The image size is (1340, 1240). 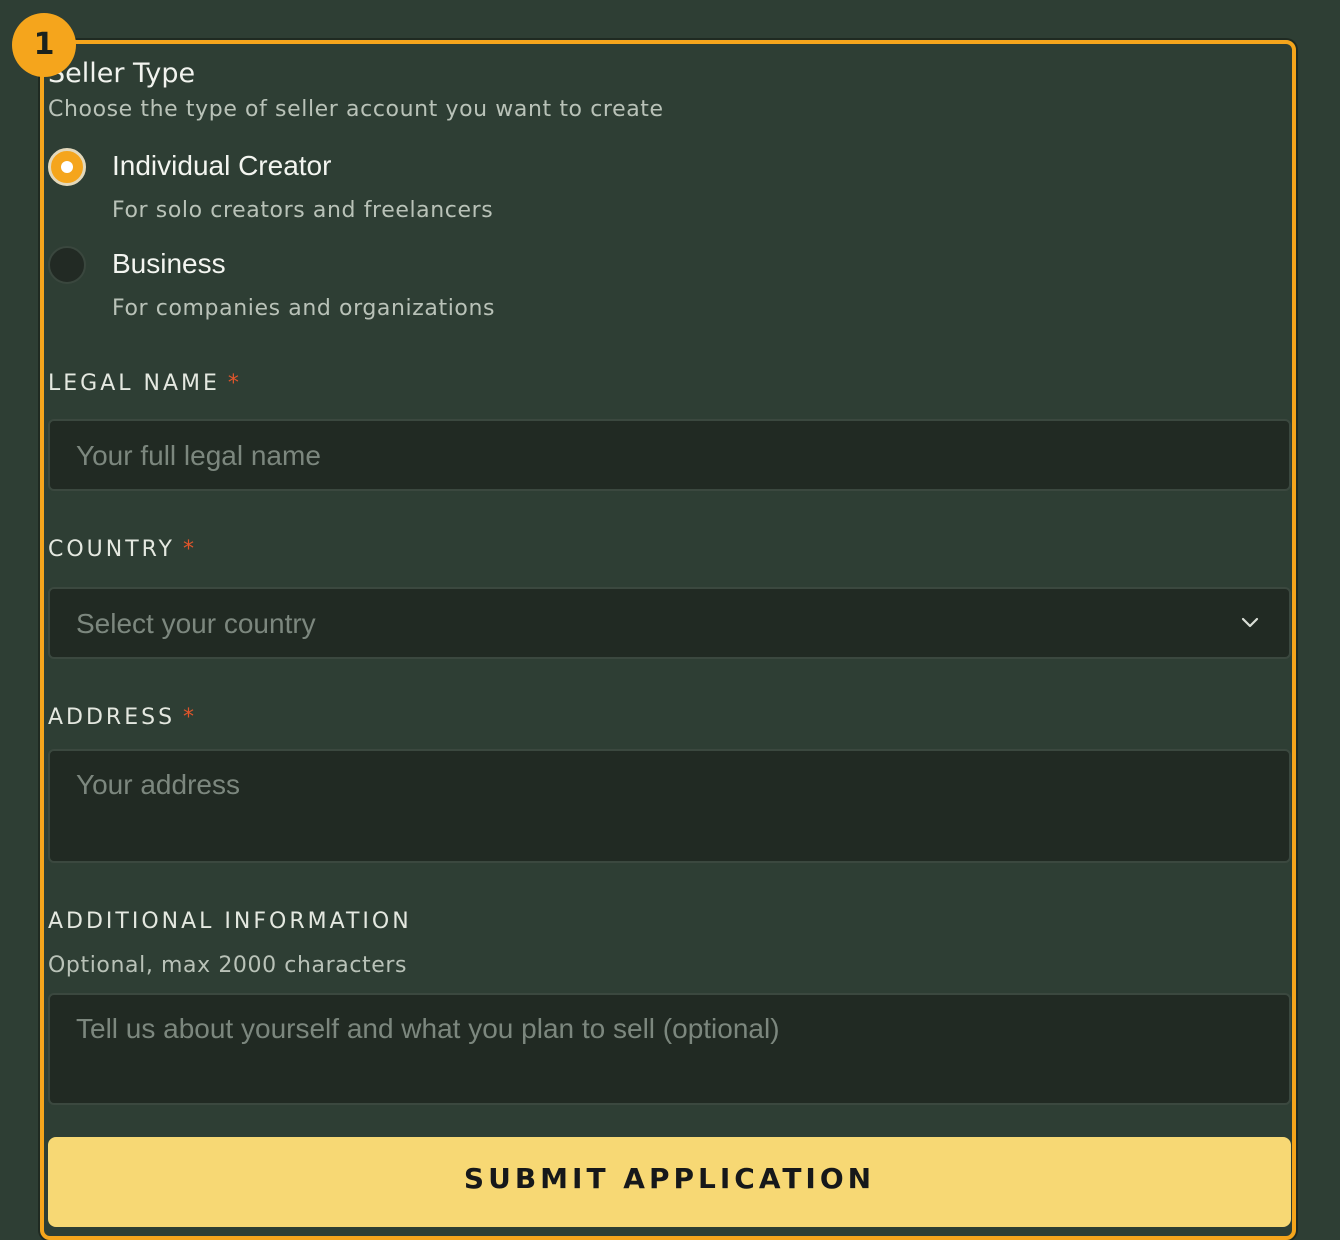 I want to click on address-label: ADDRESS *, so click(x=122, y=717).